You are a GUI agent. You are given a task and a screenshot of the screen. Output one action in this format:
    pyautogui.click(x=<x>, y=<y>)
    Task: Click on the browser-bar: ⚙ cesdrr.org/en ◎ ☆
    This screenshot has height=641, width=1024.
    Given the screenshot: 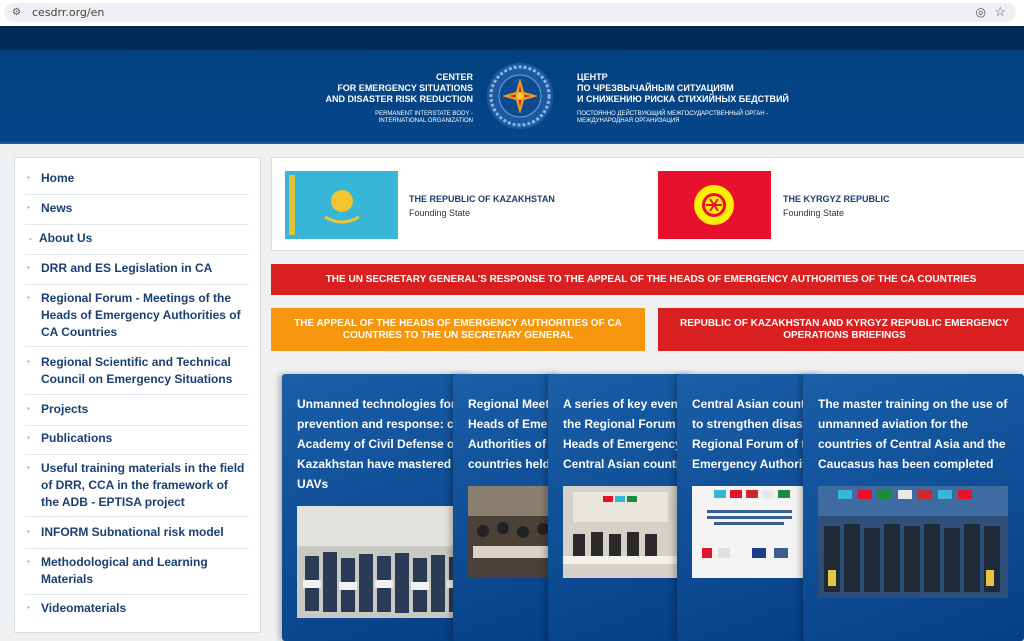 What is the action you would take?
    pyautogui.click(x=512, y=13)
    